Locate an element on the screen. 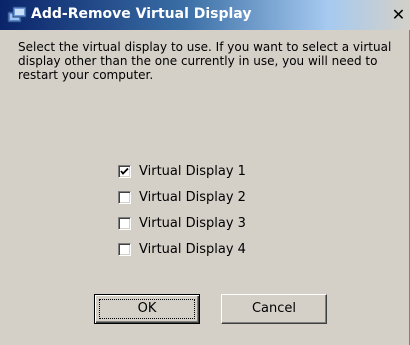 This screenshot has height=345, width=410. cancel-button: Cancel is located at coordinates (274, 309).